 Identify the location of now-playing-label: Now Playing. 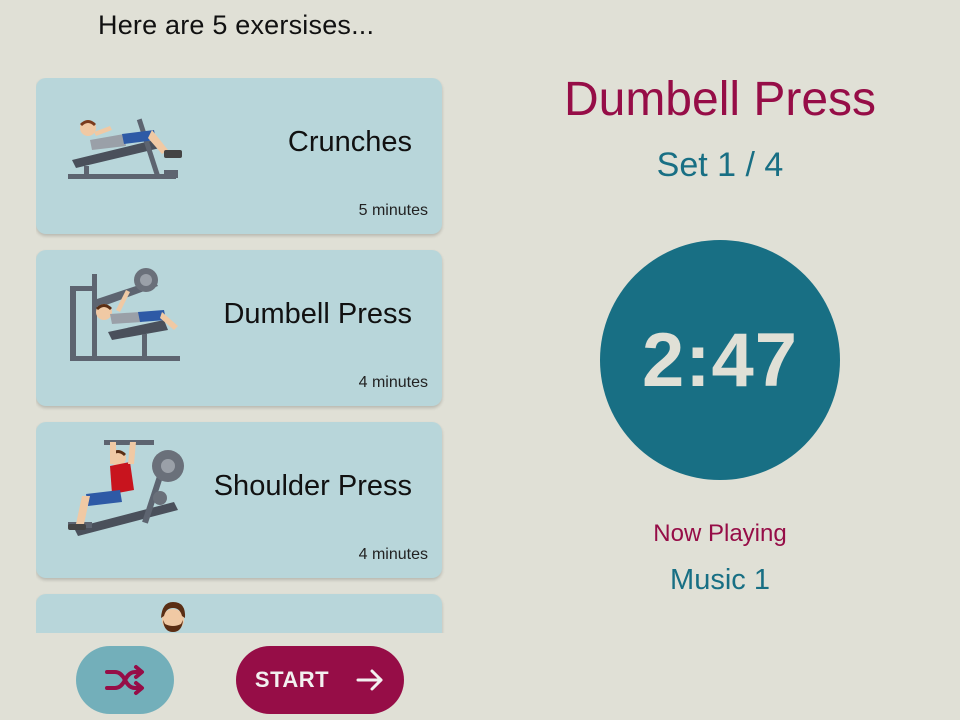
(720, 533).